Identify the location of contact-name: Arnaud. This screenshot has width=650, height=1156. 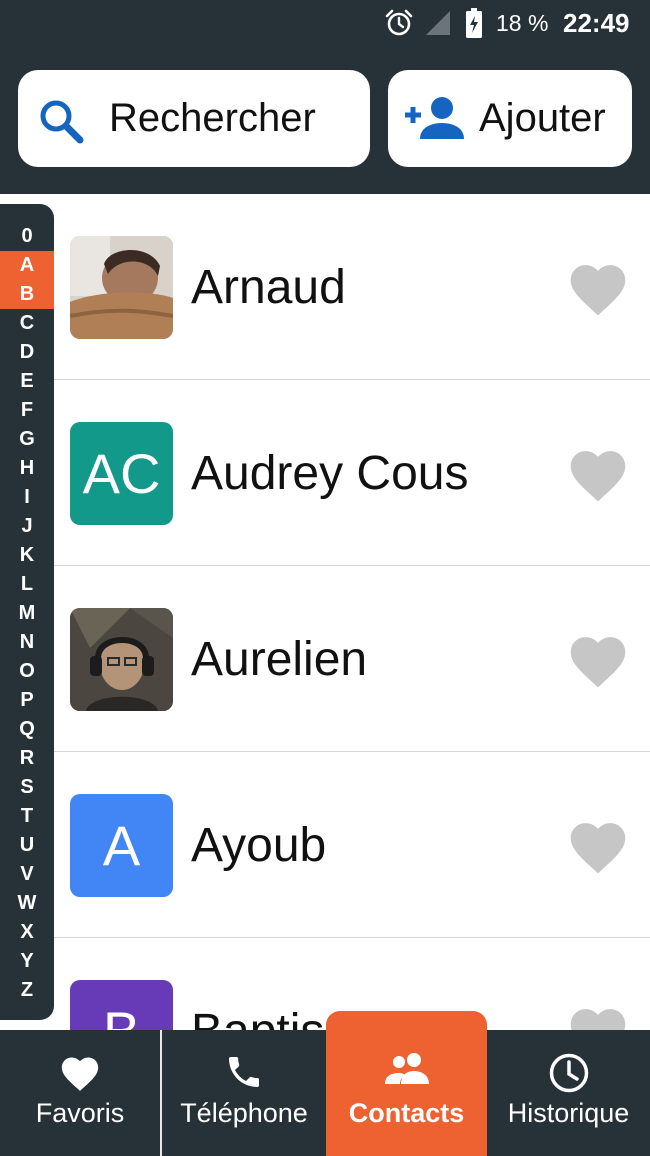
(268, 287).